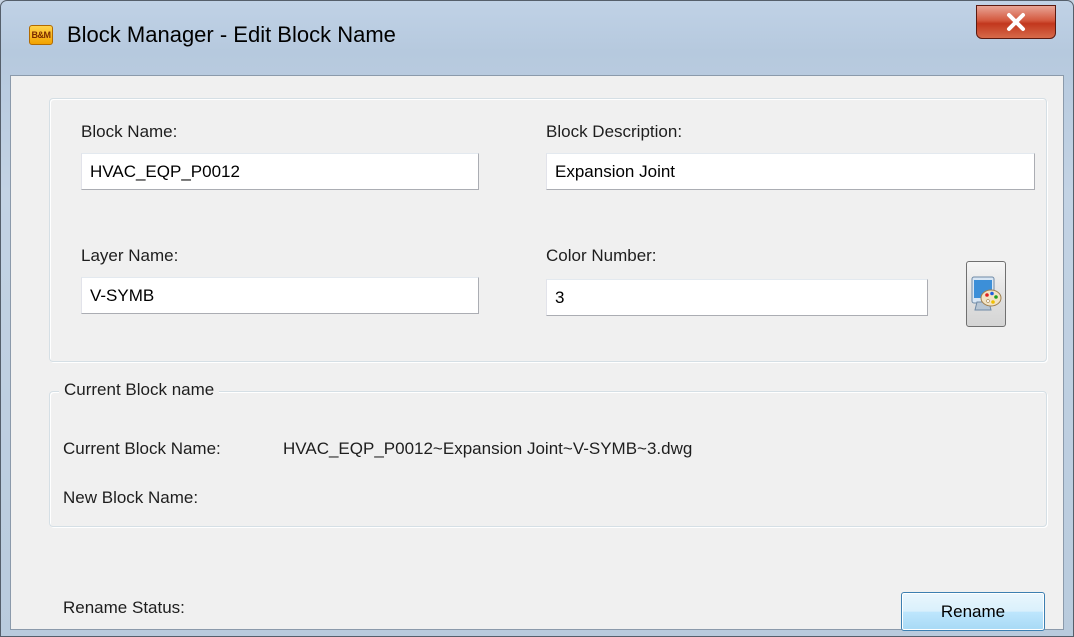  Describe the element at coordinates (139, 390) in the screenshot. I see `current-block-group-title: Current Block name` at that location.